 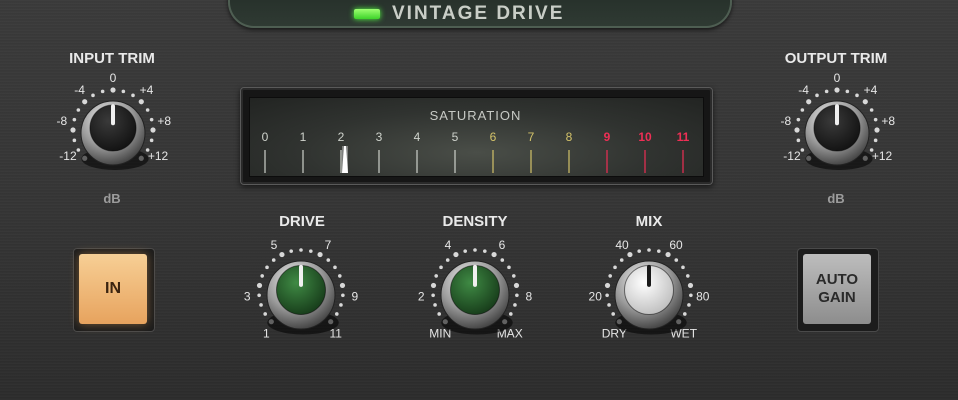 What do you see at coordinates (837, 297) in the screenshot?
I see `auto-gain-label-line2: GAIN` at bounding box center [837, 297].